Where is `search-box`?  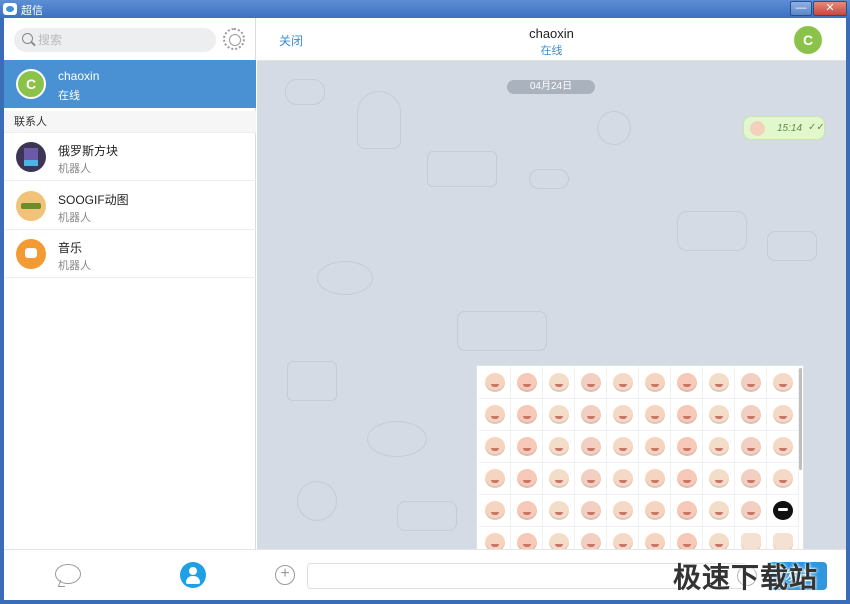
search-box is located at coordinates (115, 40).